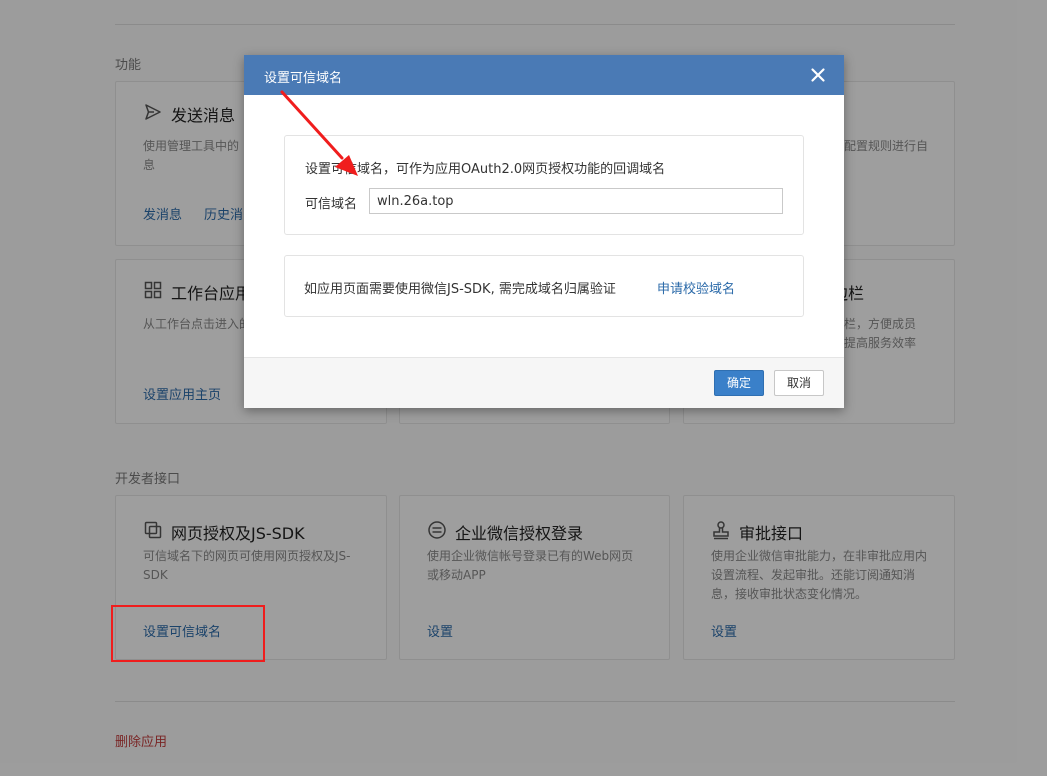  Describe the element at coordinates (739, 383) in the screenshot. I see `confirm-button: 确定` at that location.